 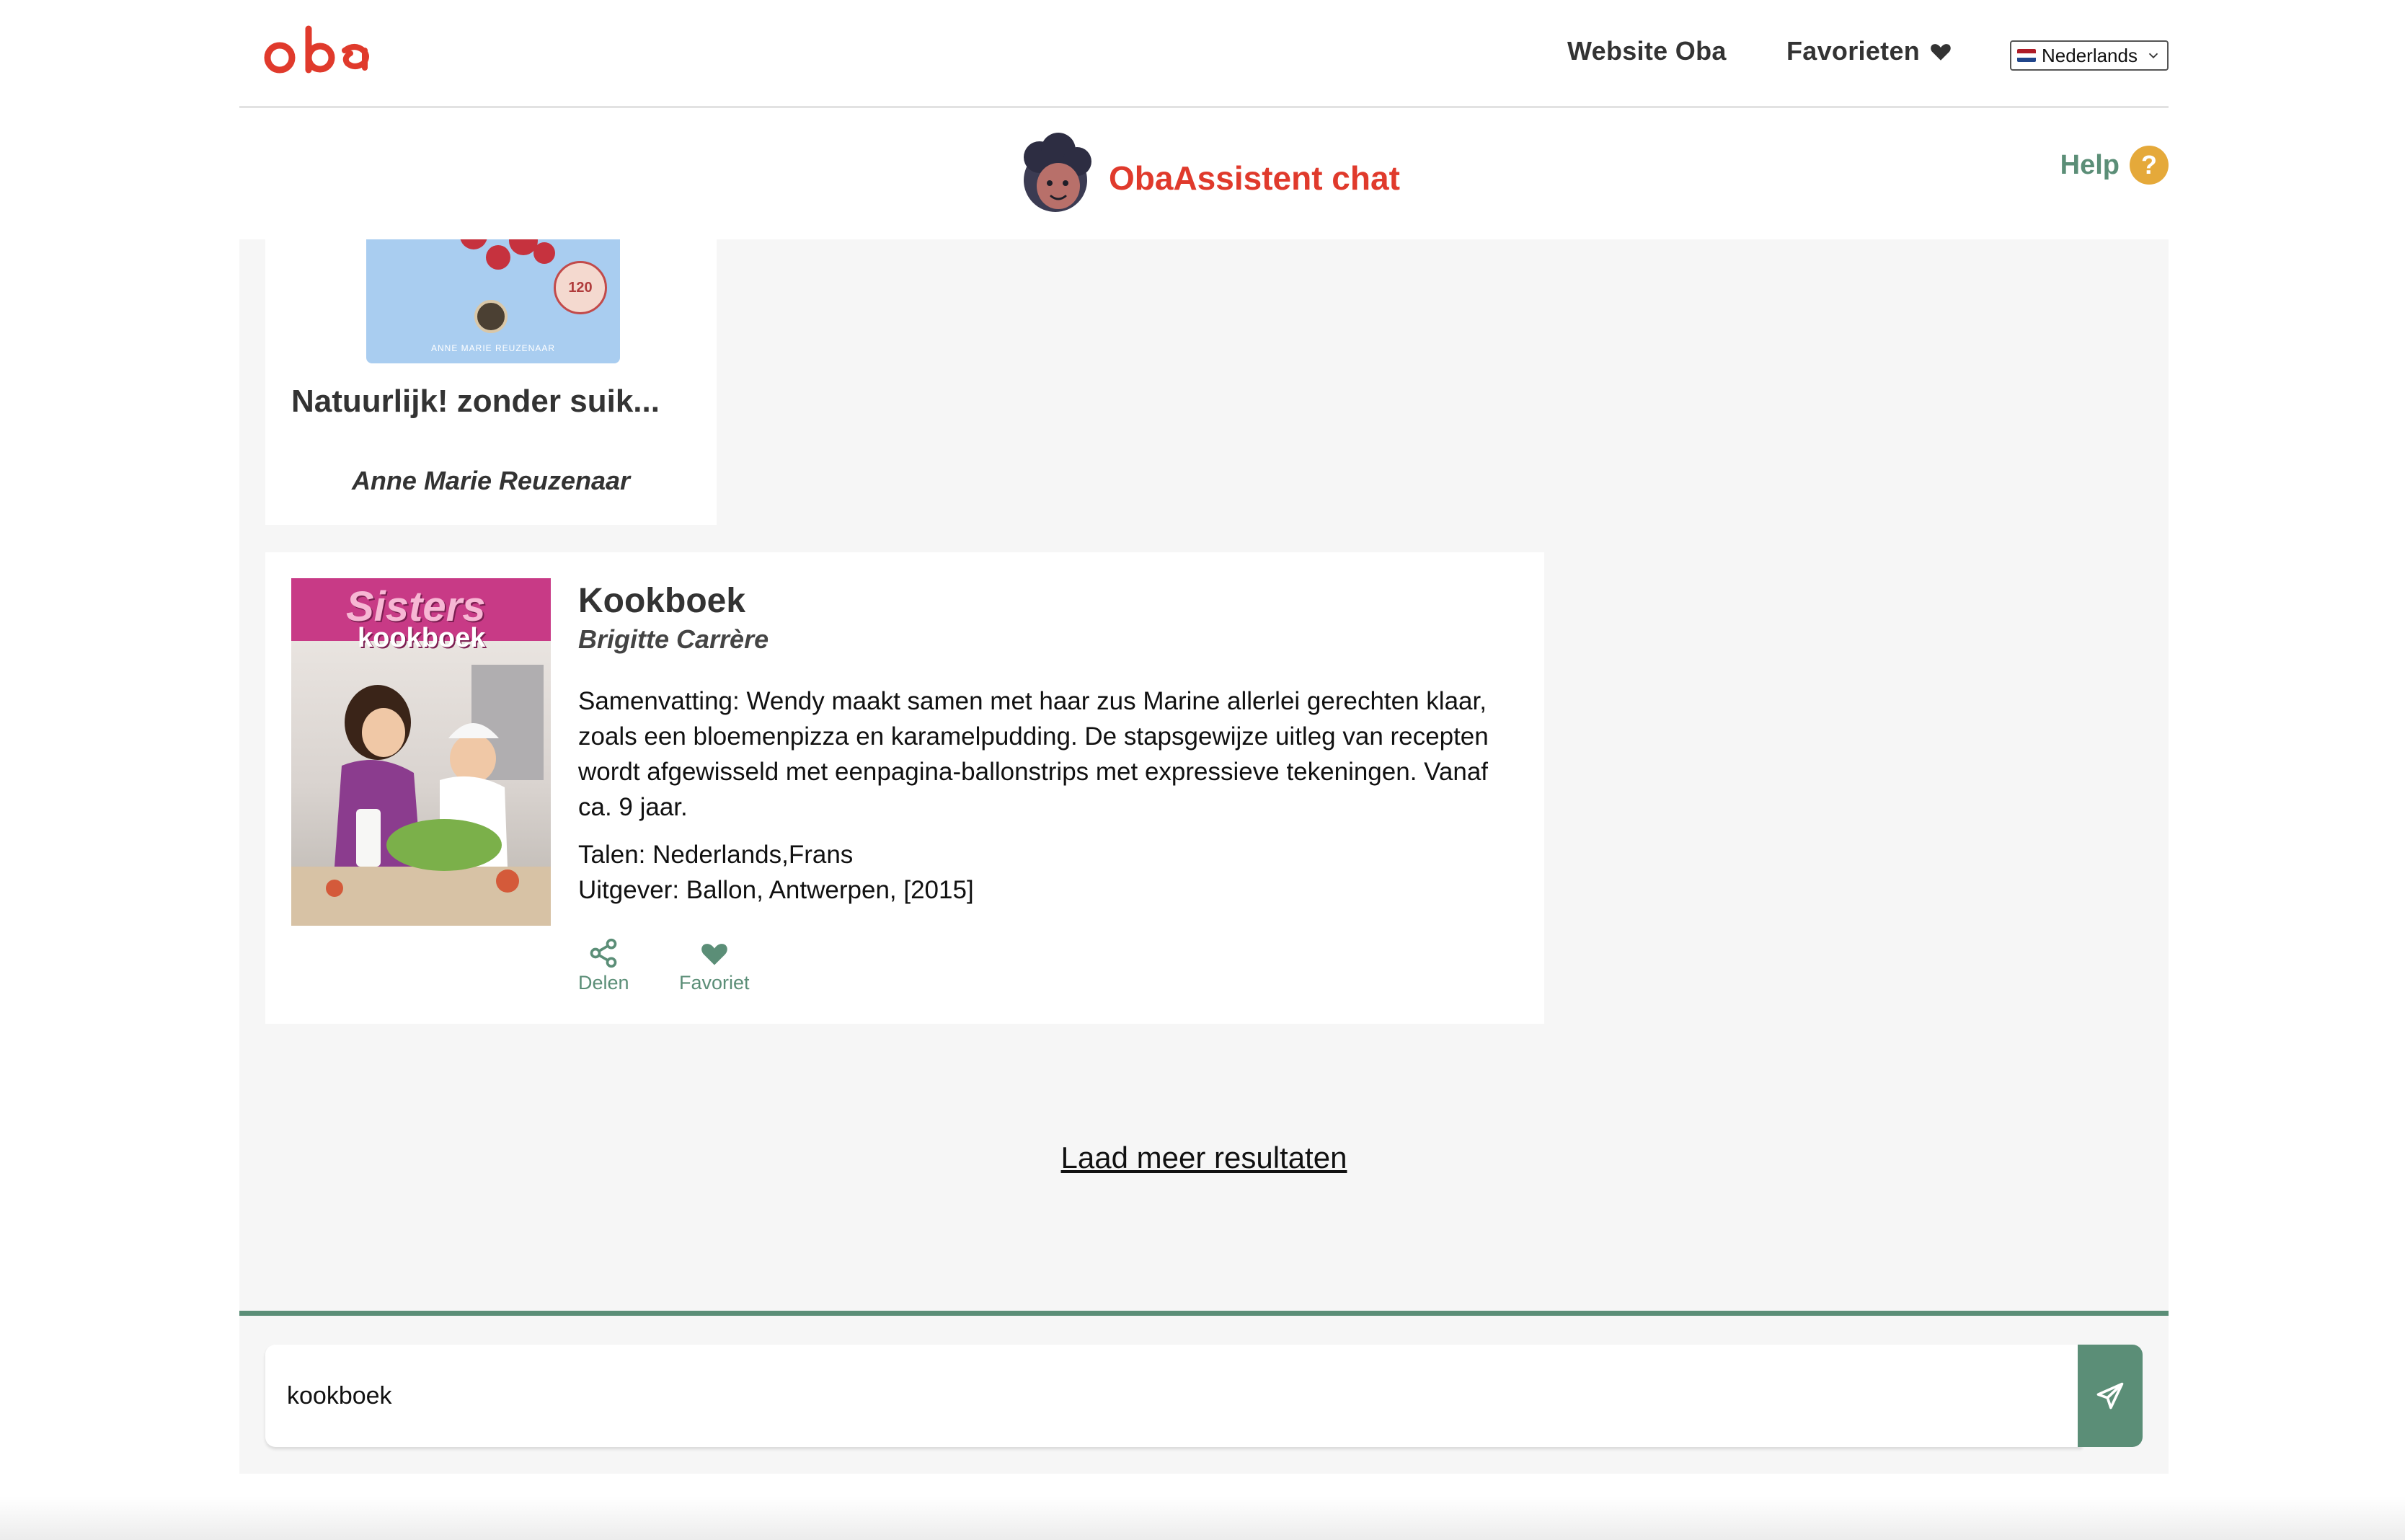 I want to click on chat-title-bar: ObaAssistent chat Help ?, so click(x=1204, y=173).